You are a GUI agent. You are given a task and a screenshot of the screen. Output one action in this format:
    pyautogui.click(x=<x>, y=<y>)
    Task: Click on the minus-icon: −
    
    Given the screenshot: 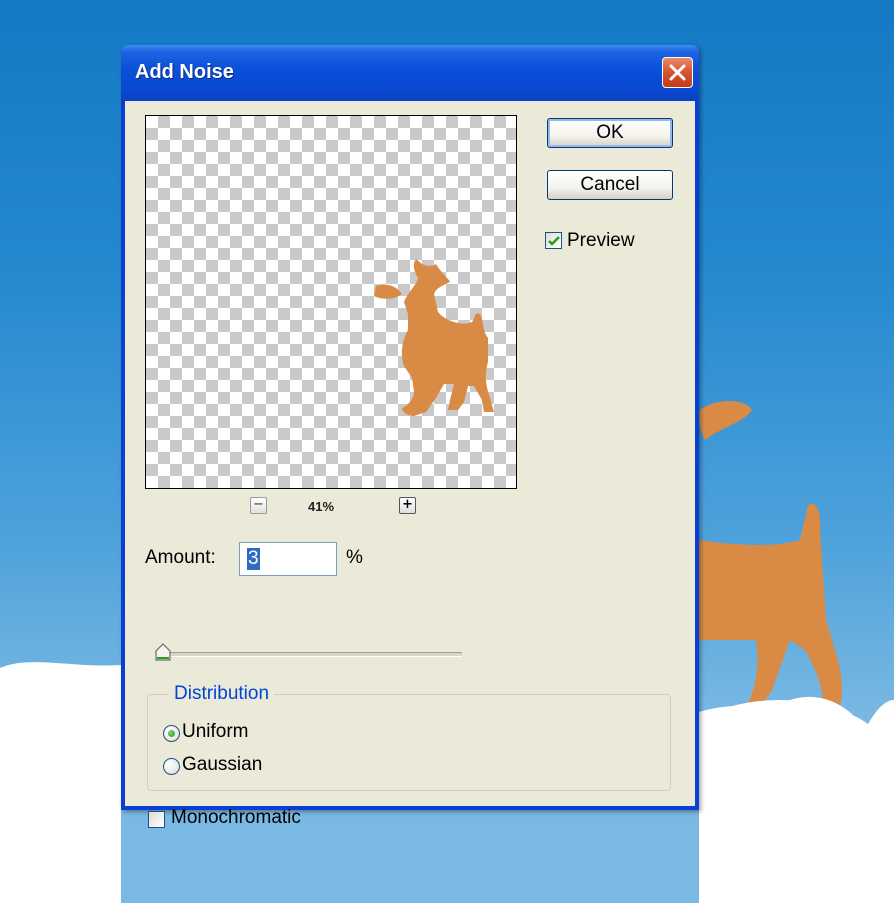 What is the action you would take?
    pyautogui.click(x=258, y=504)
    